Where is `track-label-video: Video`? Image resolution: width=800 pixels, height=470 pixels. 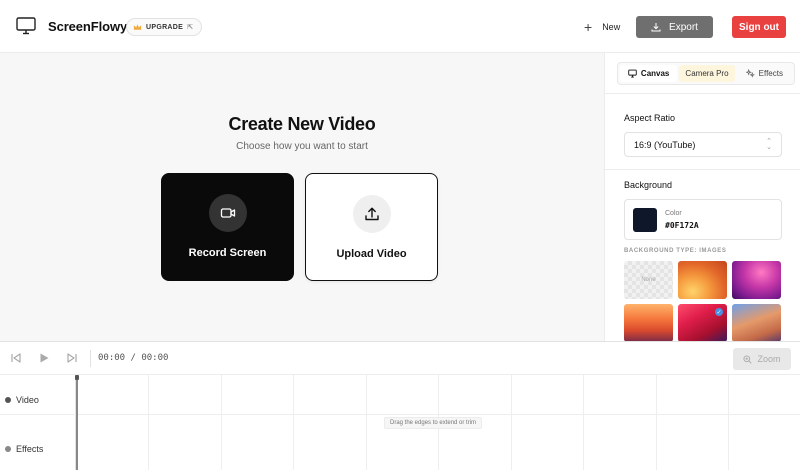 track-label-video: Video is located at coordinates (22, 400).